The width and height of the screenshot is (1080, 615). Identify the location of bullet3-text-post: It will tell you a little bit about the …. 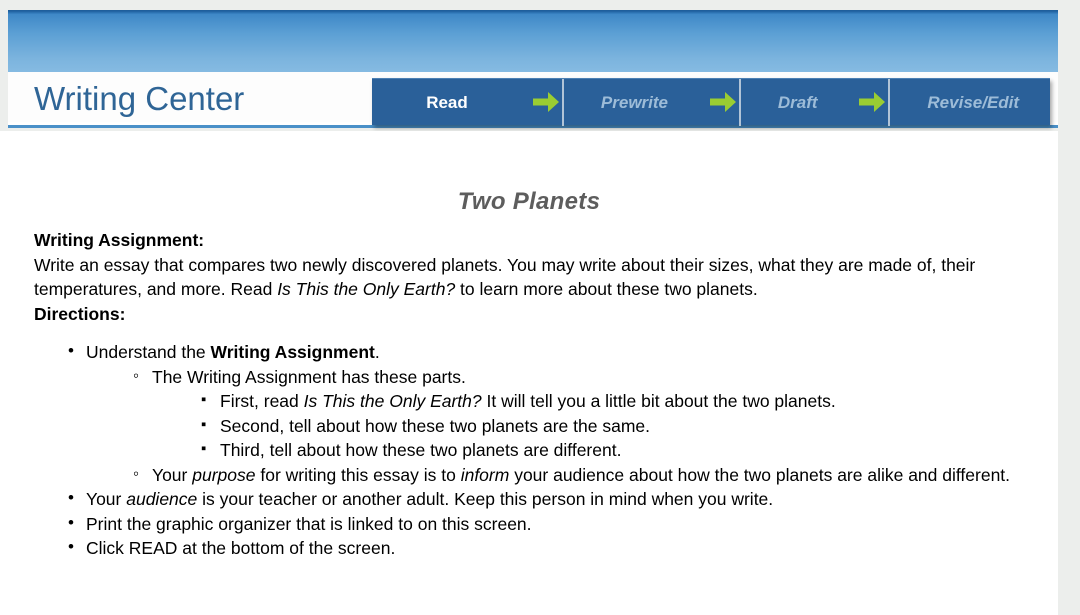
(658, 401).